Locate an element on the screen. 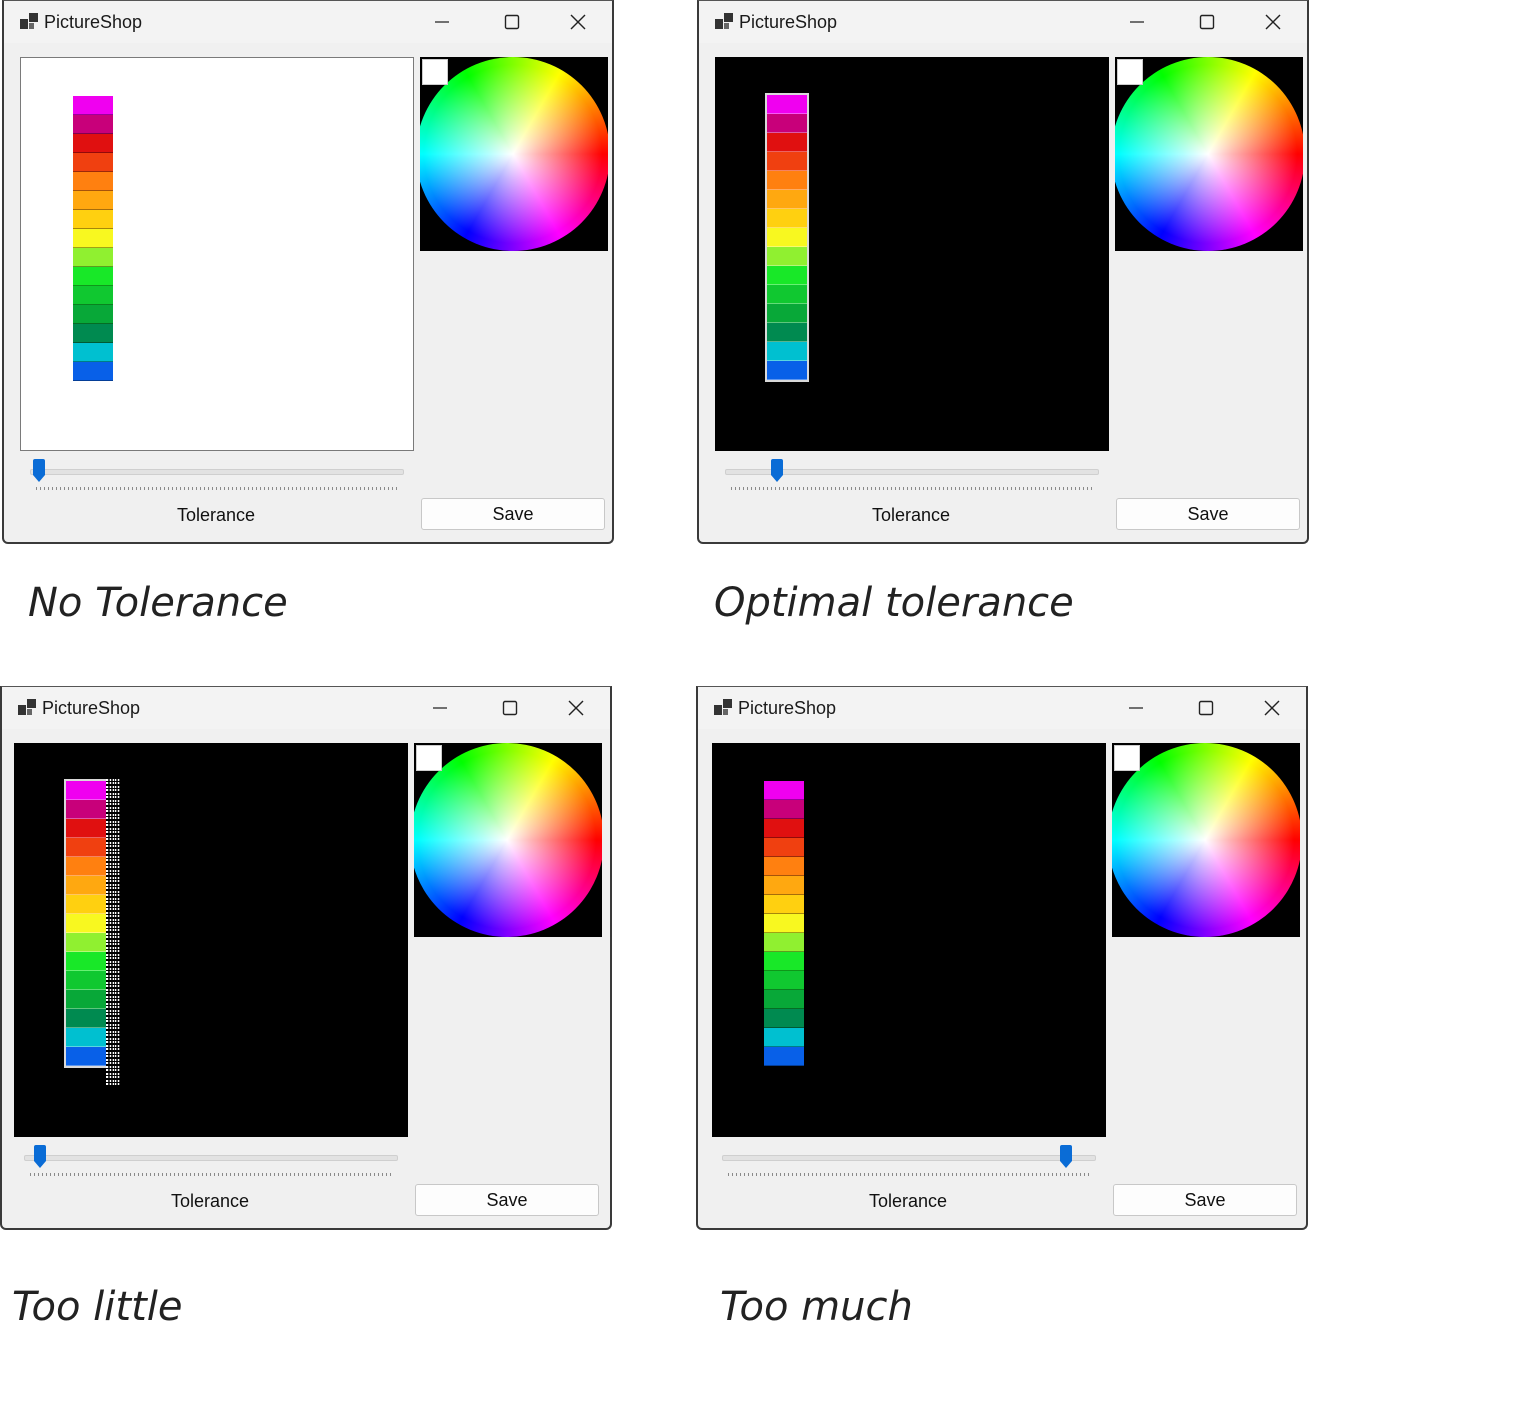  caption-optimal-tolerance: Optimal tolerance is located at coordinates (894, 603).